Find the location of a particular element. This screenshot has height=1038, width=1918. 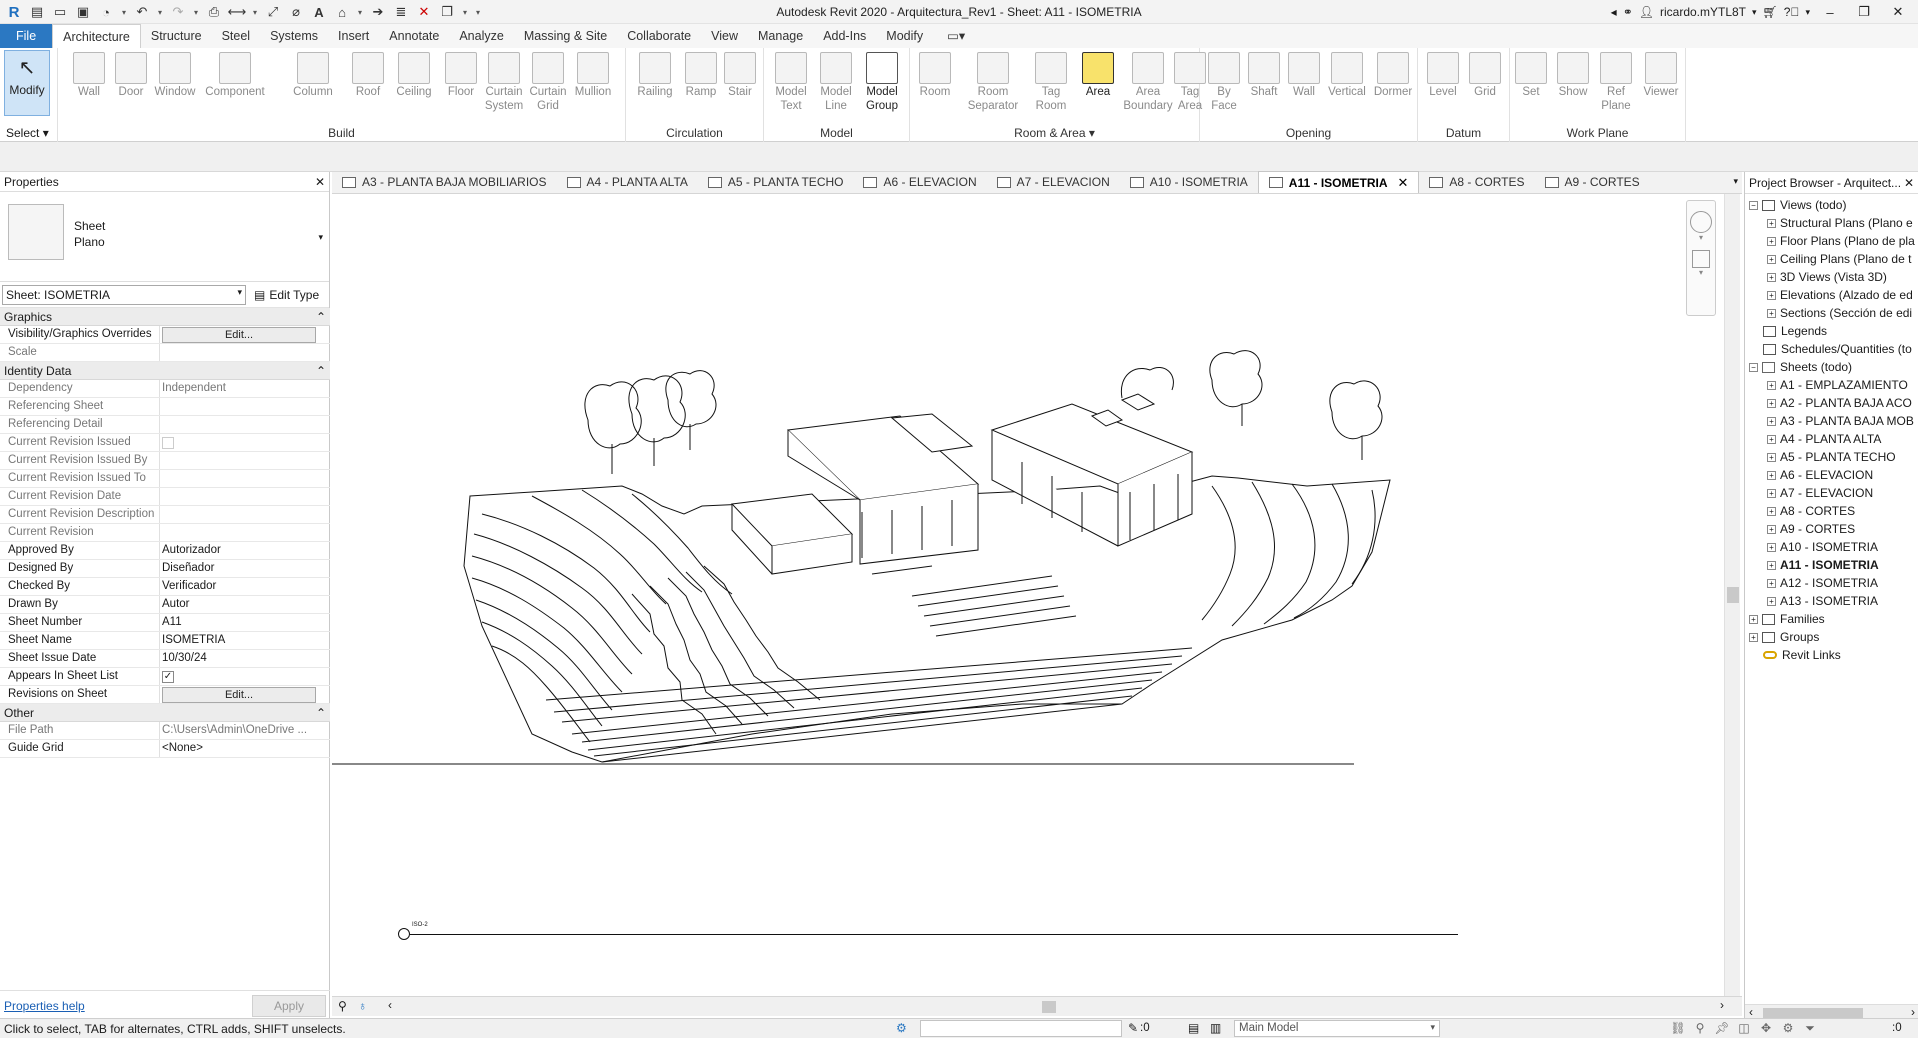

tree-sheet: + A1 - EMPLAZAMIENTO is located at coordinates (1831, 385).